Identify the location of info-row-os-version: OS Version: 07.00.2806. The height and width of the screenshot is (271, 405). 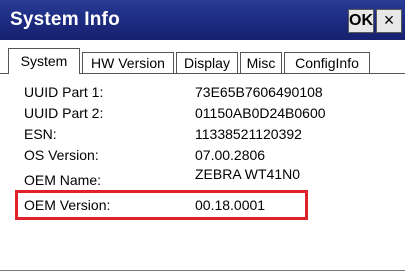
(202, 157).